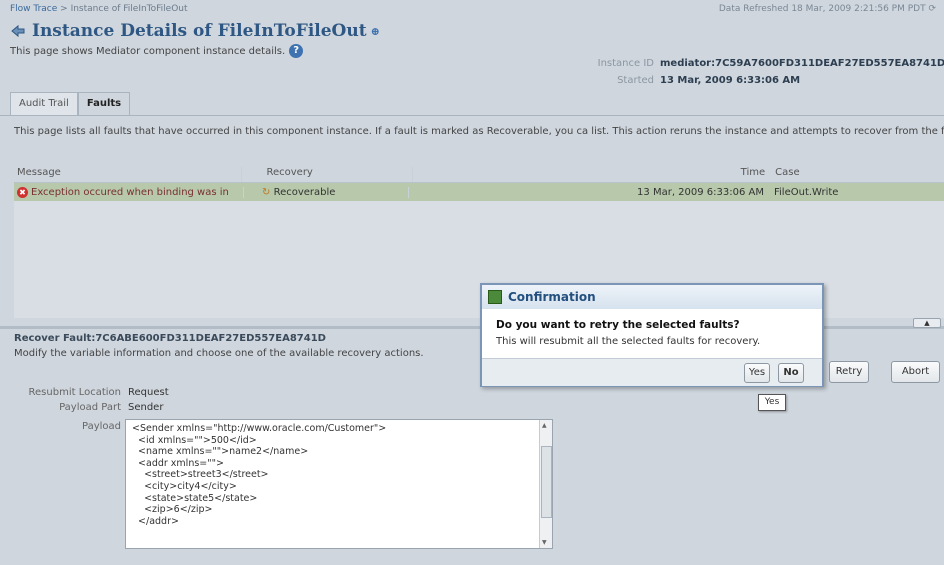  What do you see at coordinates (544, 542) in the screenshot?
I see `scroll-down-icon: ▼` at bounding box center [544, 542].